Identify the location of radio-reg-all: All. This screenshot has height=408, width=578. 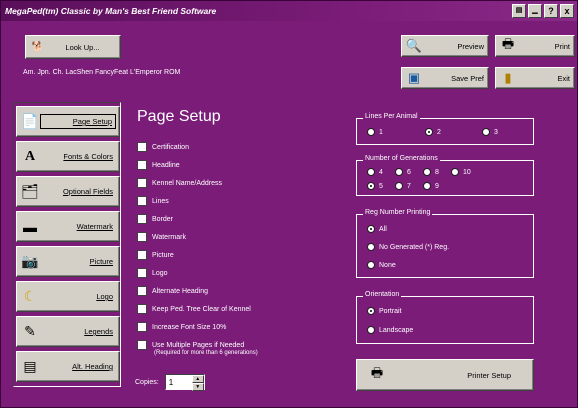
(377, 229).